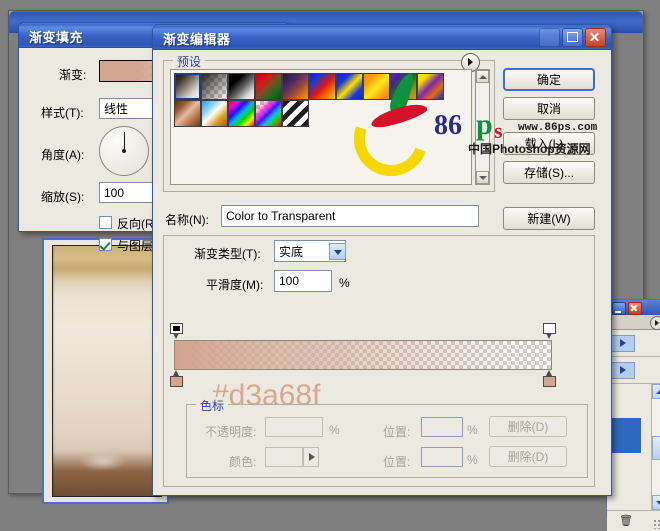 Image resolution: width=660 pixels, height=531 pixels. I want to click on scrollbar-thumb, so click(656, 448).